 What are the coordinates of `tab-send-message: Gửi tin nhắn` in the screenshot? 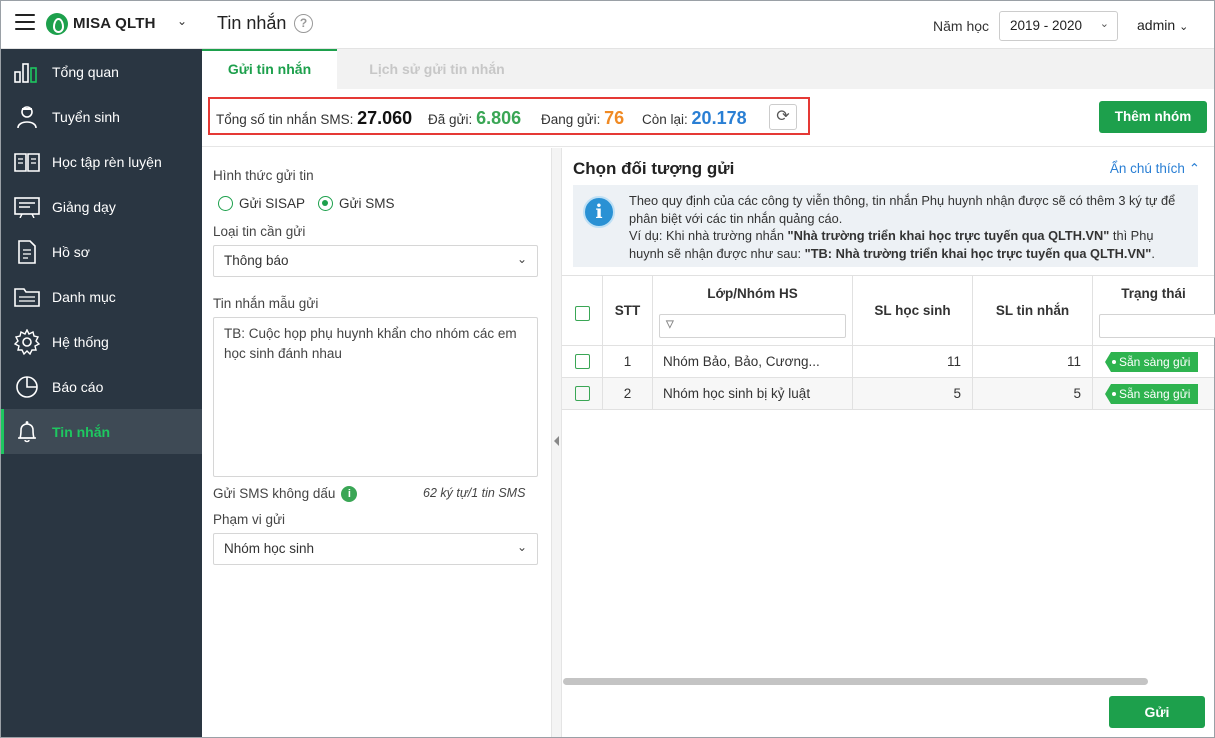 It's located at (269, 69).